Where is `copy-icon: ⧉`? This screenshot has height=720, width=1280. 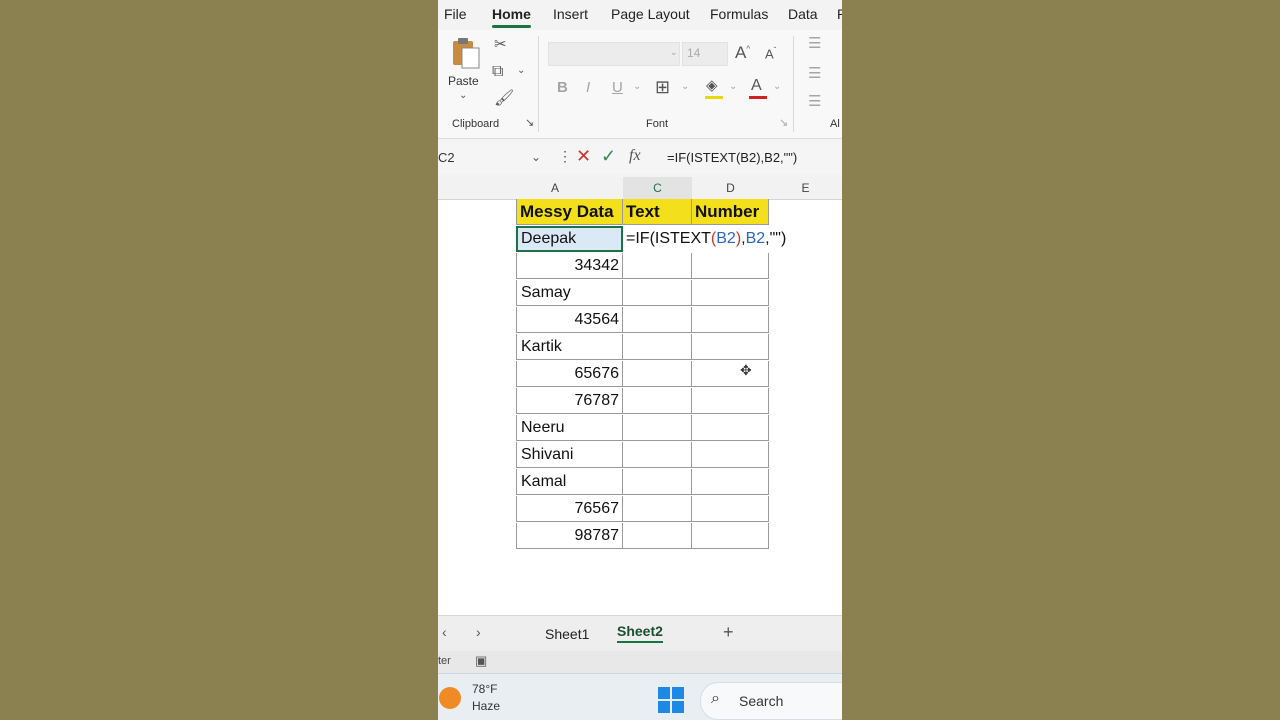
copy-icon: ⧉ is located at coordinates (497, 72).